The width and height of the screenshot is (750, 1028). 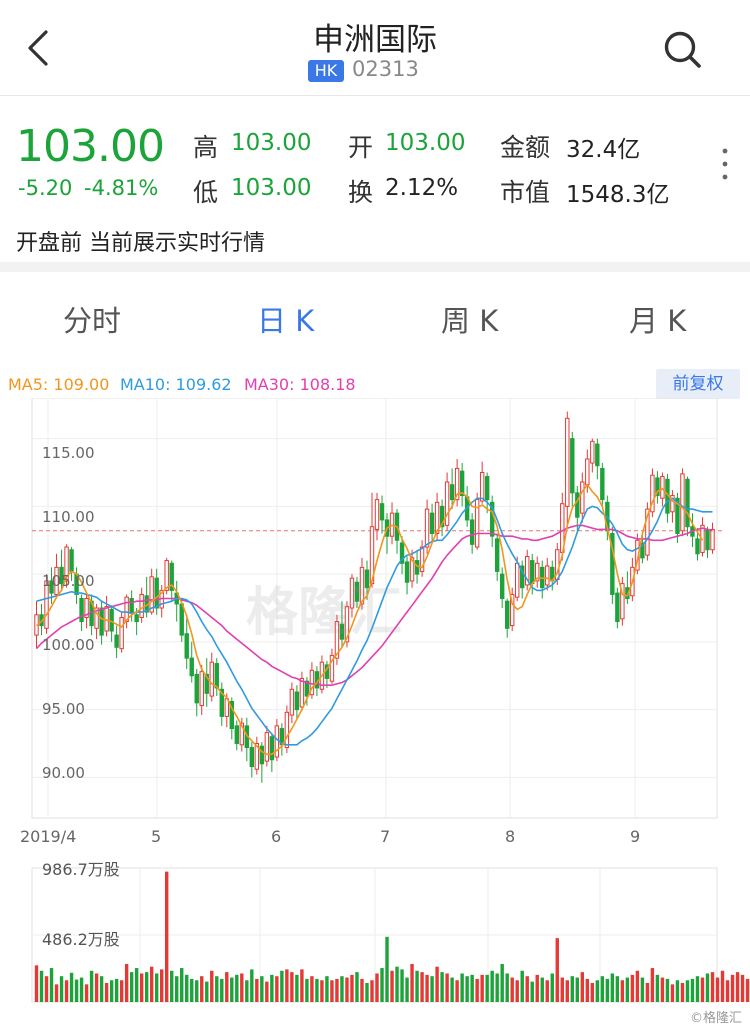 I want to click on market-cap-value: 1548.3亿, so click(x=618, y=195).